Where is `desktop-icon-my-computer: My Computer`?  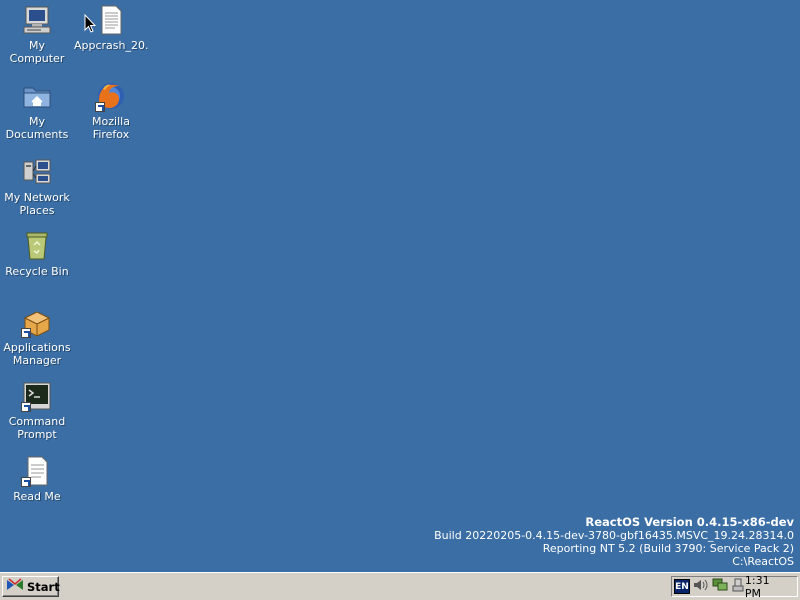
desktop-icon-my-computer: My Computer is located at coordinates (37, 34).